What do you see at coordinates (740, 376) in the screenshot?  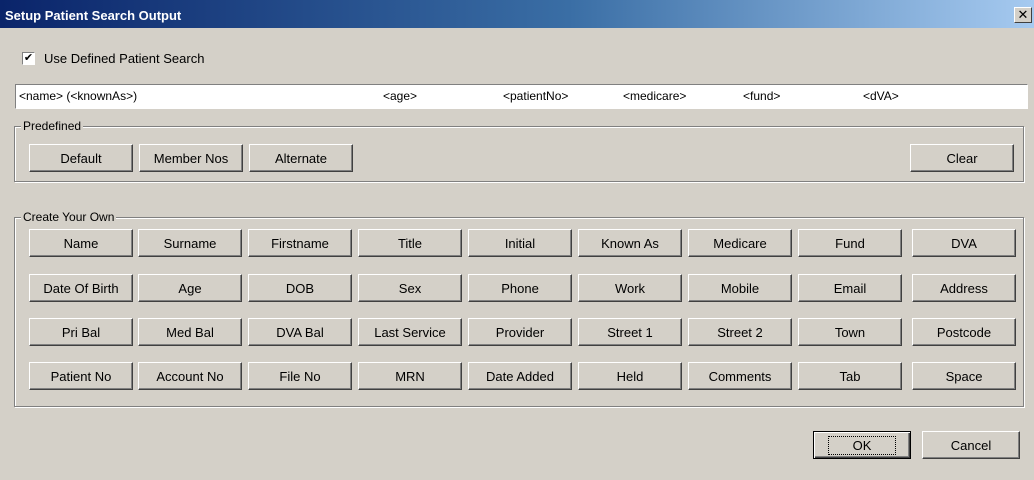 I see `field-button-comments: Comments` at bounding box center [740, 376].